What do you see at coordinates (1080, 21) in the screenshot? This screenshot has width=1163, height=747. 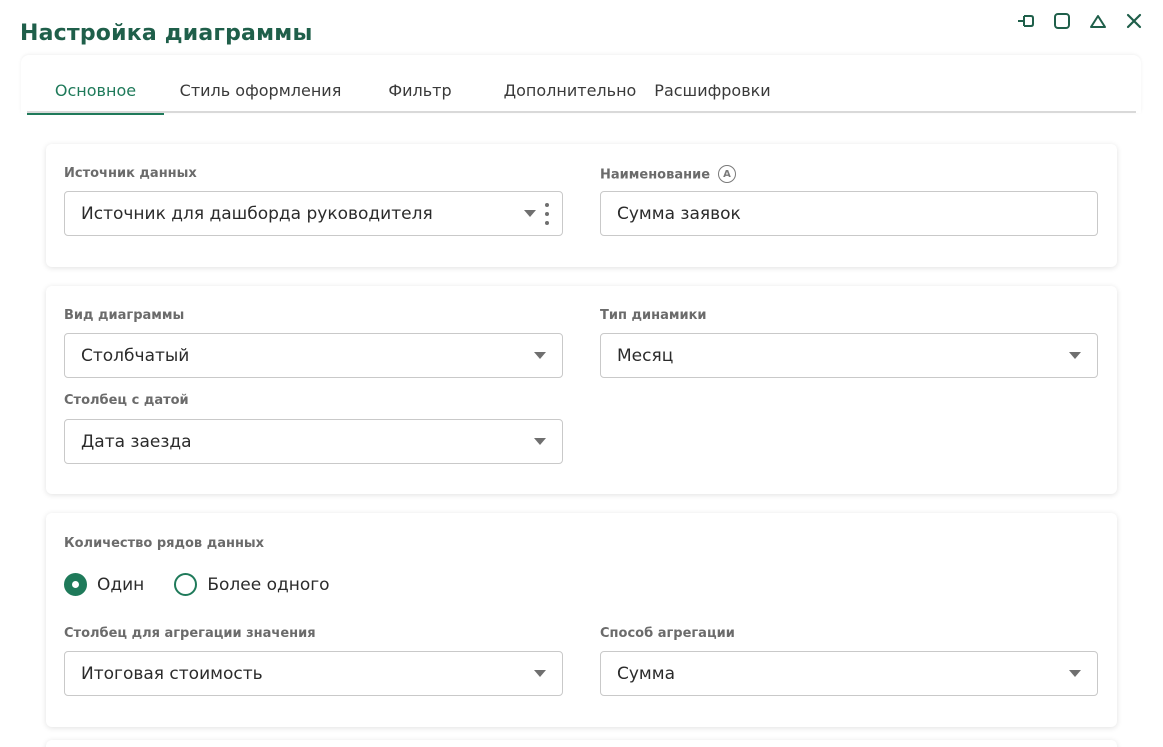 I see `window-controls` at bounding box center [1080, 21].